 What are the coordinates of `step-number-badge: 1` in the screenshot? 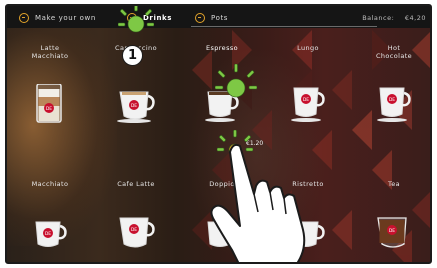 It's located at (132, 55).